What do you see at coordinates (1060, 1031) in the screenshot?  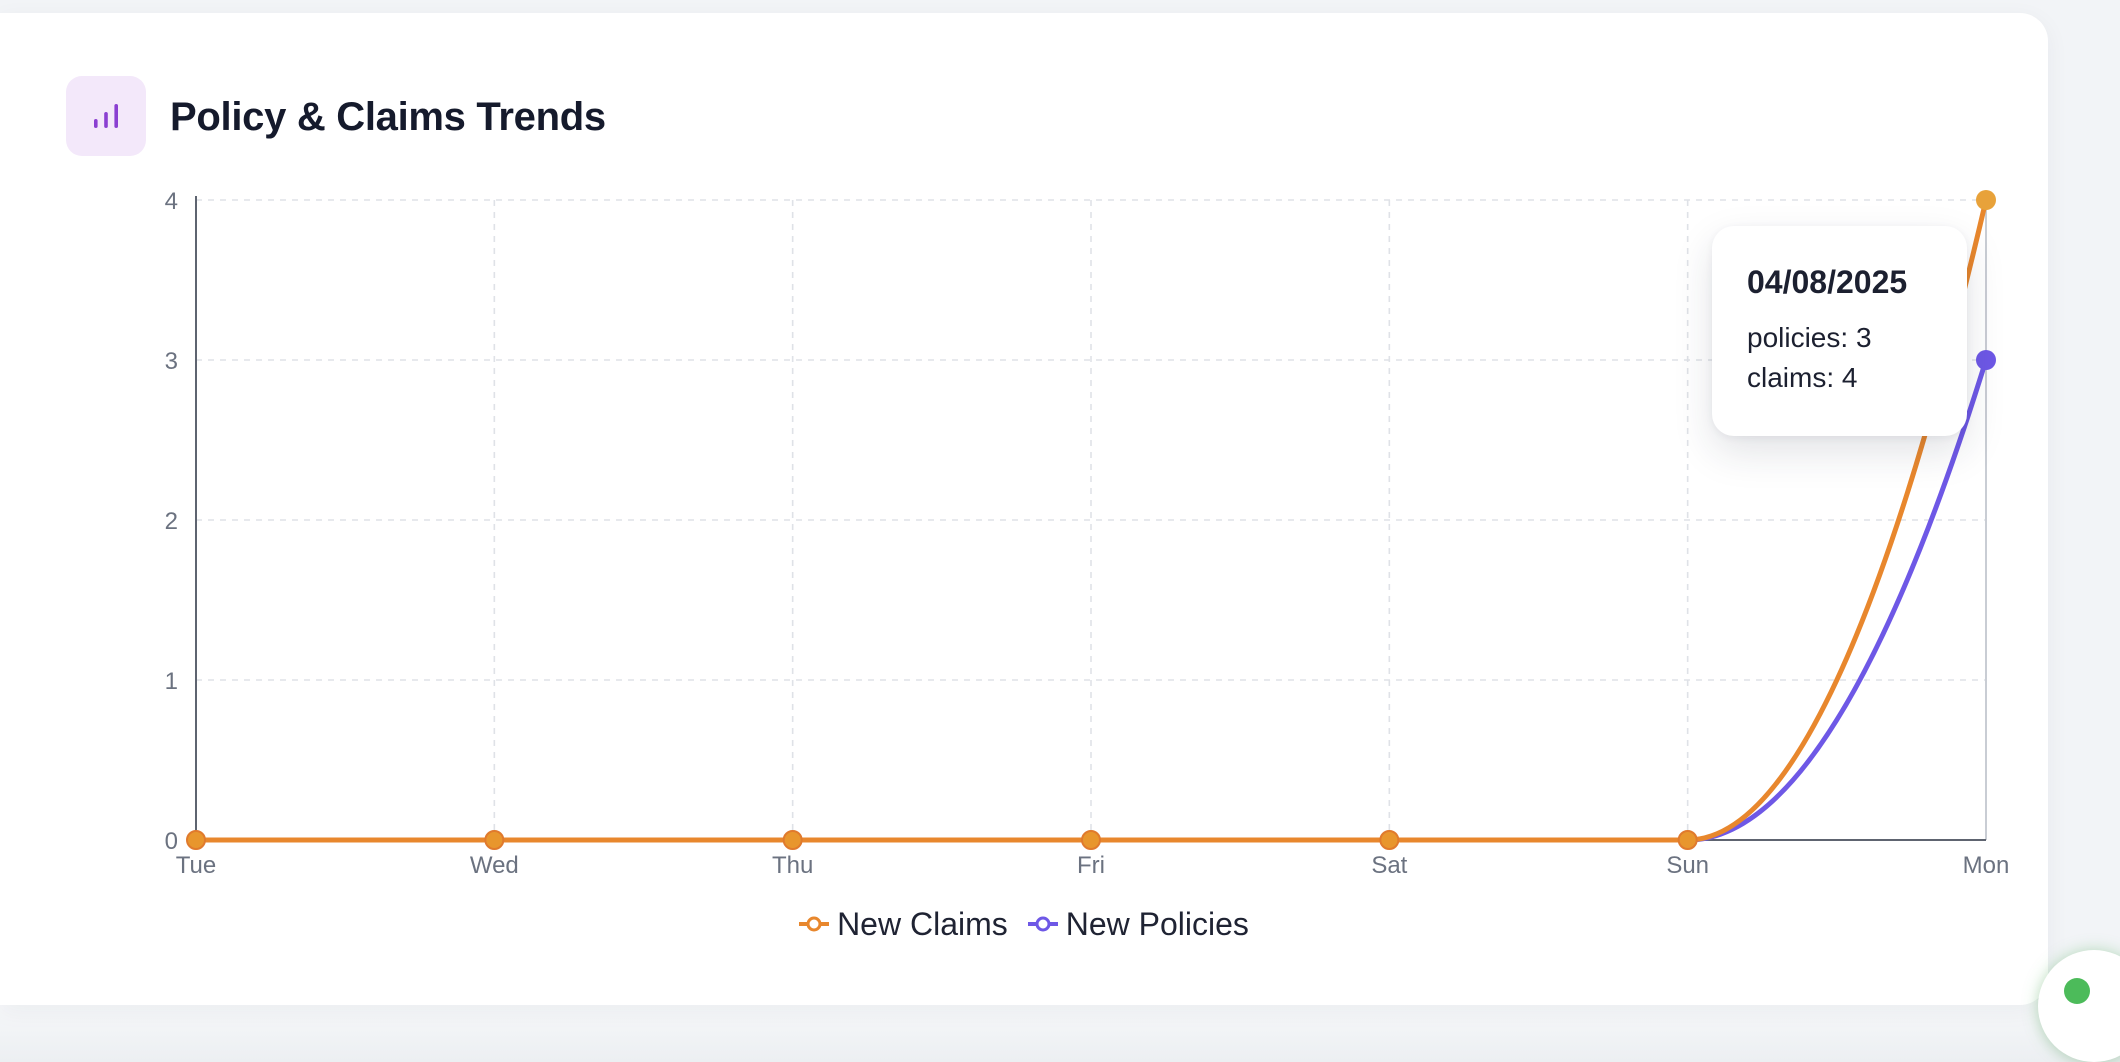 I see `page-background-fade` at bounding box center [1060, 1031].